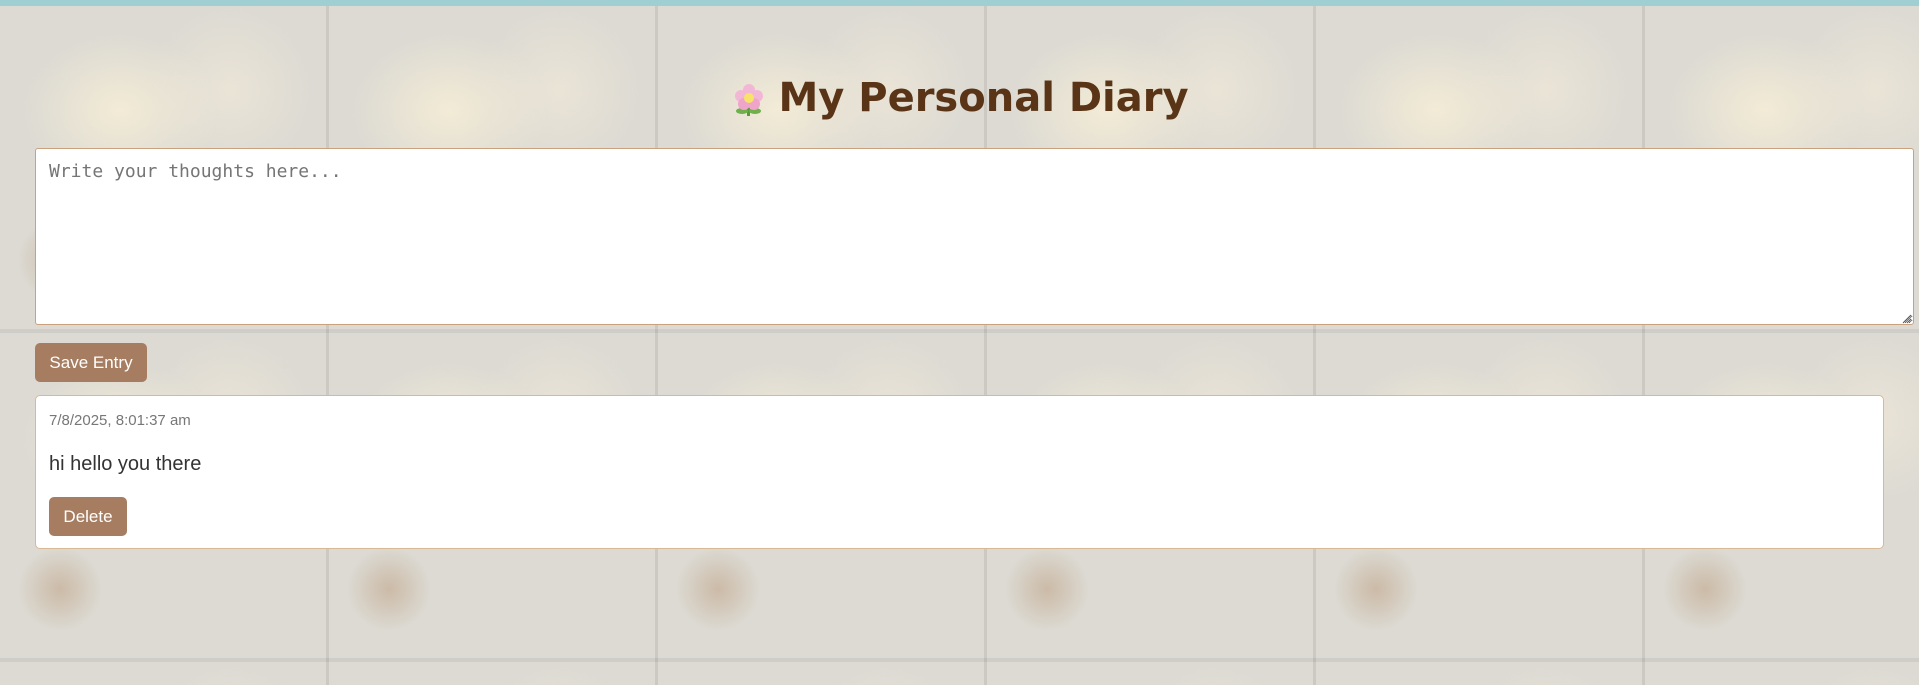 The image size is (1919, 685). Describe the element at coordinates (120, 420) in the screenshot. I see `entry-timestamp: 7/8/2025, 8:01:37 am` at that location.